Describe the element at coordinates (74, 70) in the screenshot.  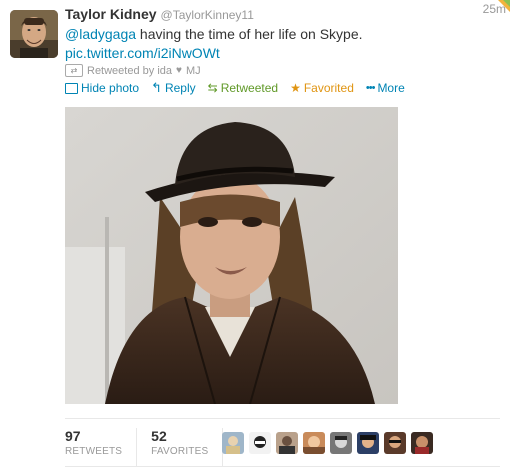
I see `retweet-badge-icon: ⇄` at that location.